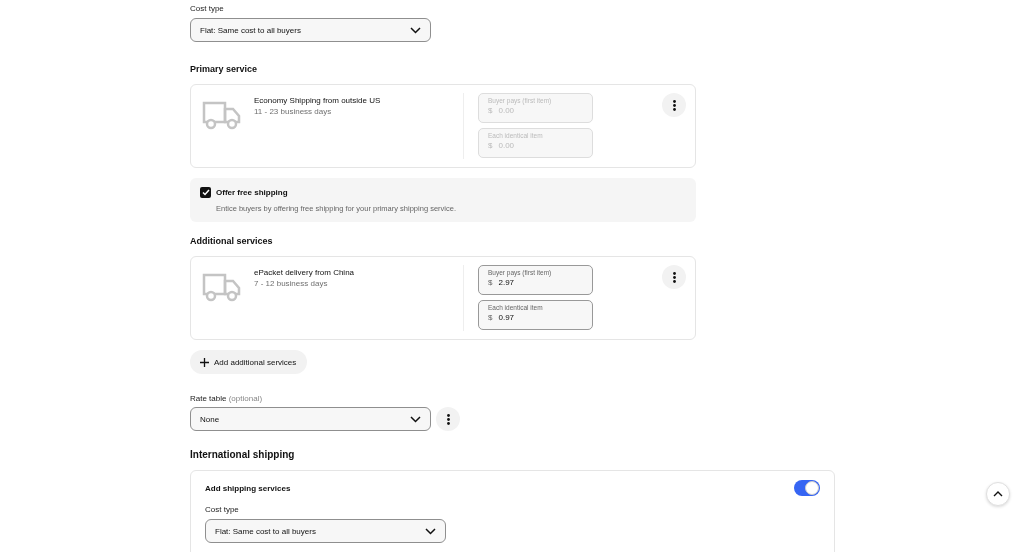  What do you see at coordinates (293, 111) in the screenshot?
I see `delivery-time: 11 - 23 business days` at bounding box center [293, 111].